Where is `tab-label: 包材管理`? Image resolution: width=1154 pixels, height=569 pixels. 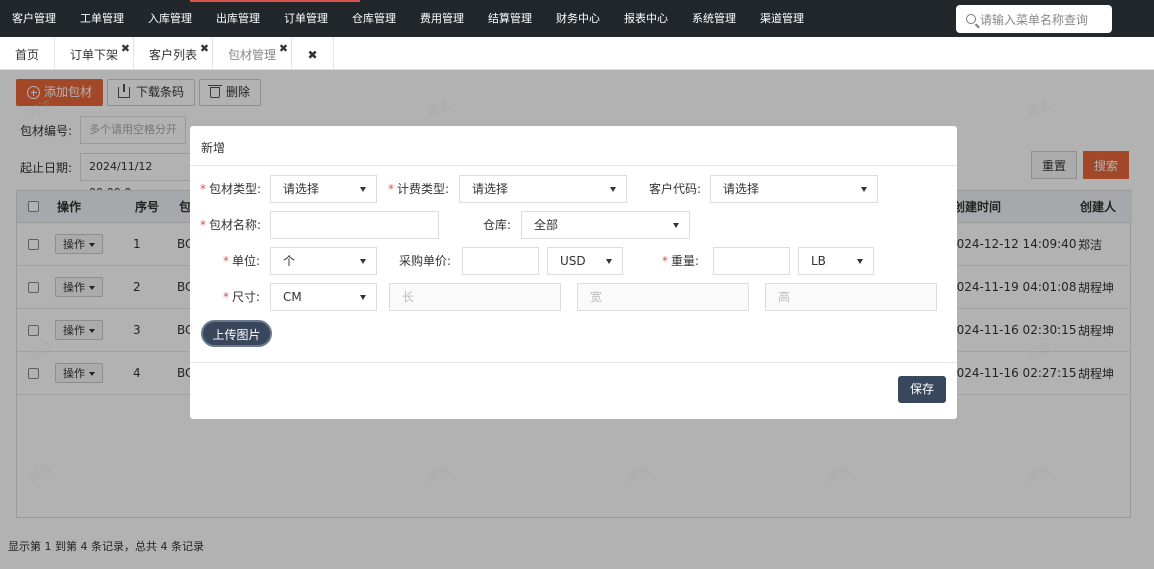 tab-label: 包材管理 is located at coordinates (252, 55).